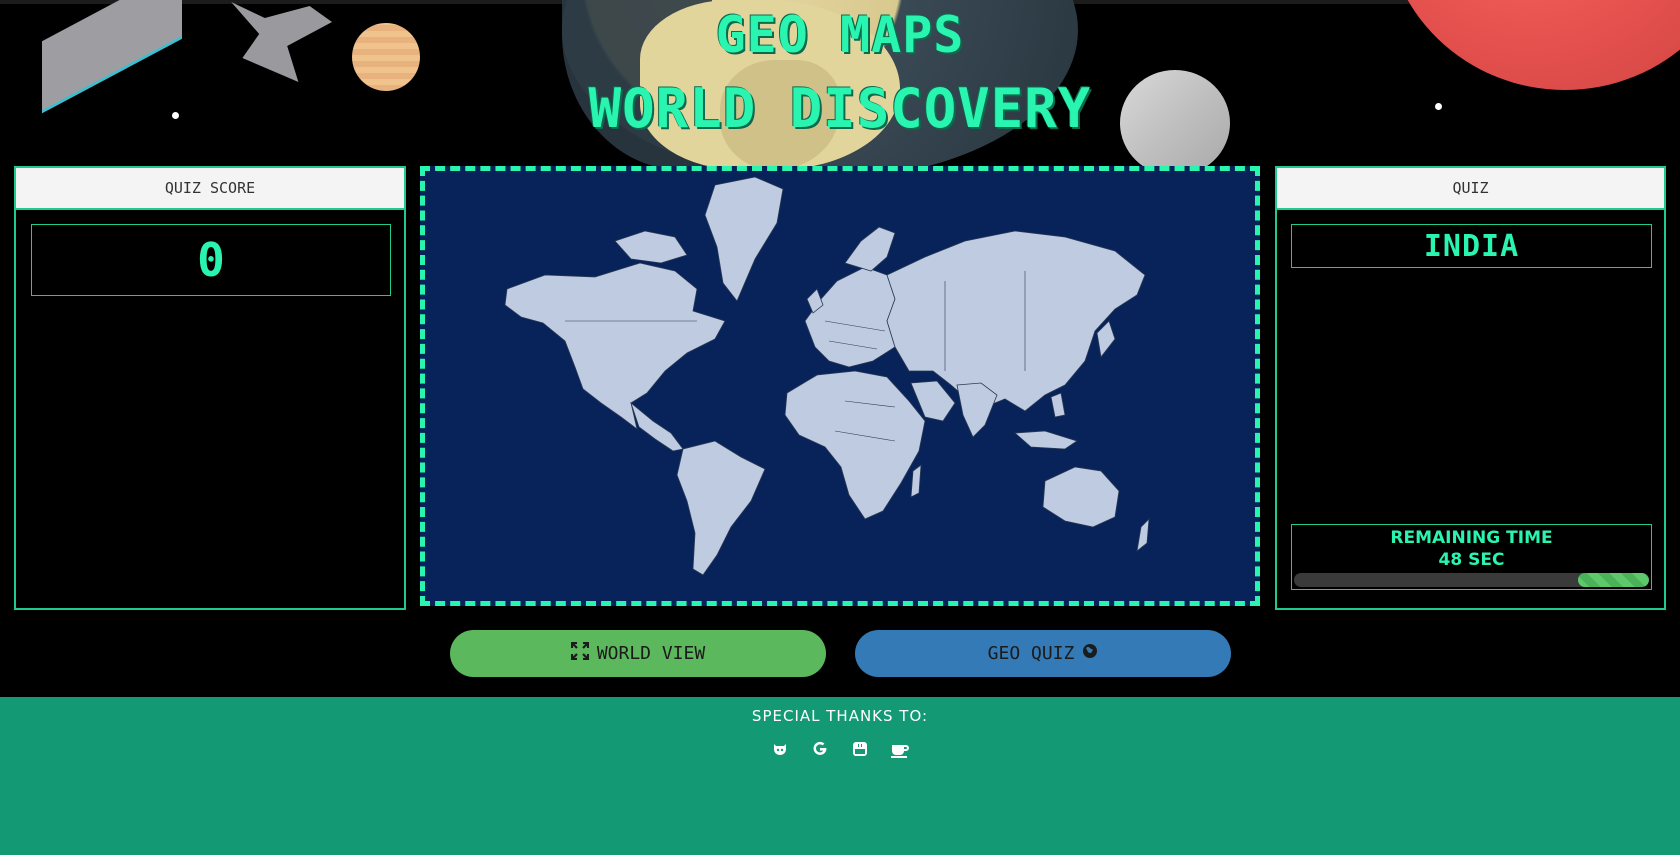 The image size is (1680, 855). What do you see at coordinates (820, 749) in the screenshot?
I see `google-icon` at bounding box center [820, 749].